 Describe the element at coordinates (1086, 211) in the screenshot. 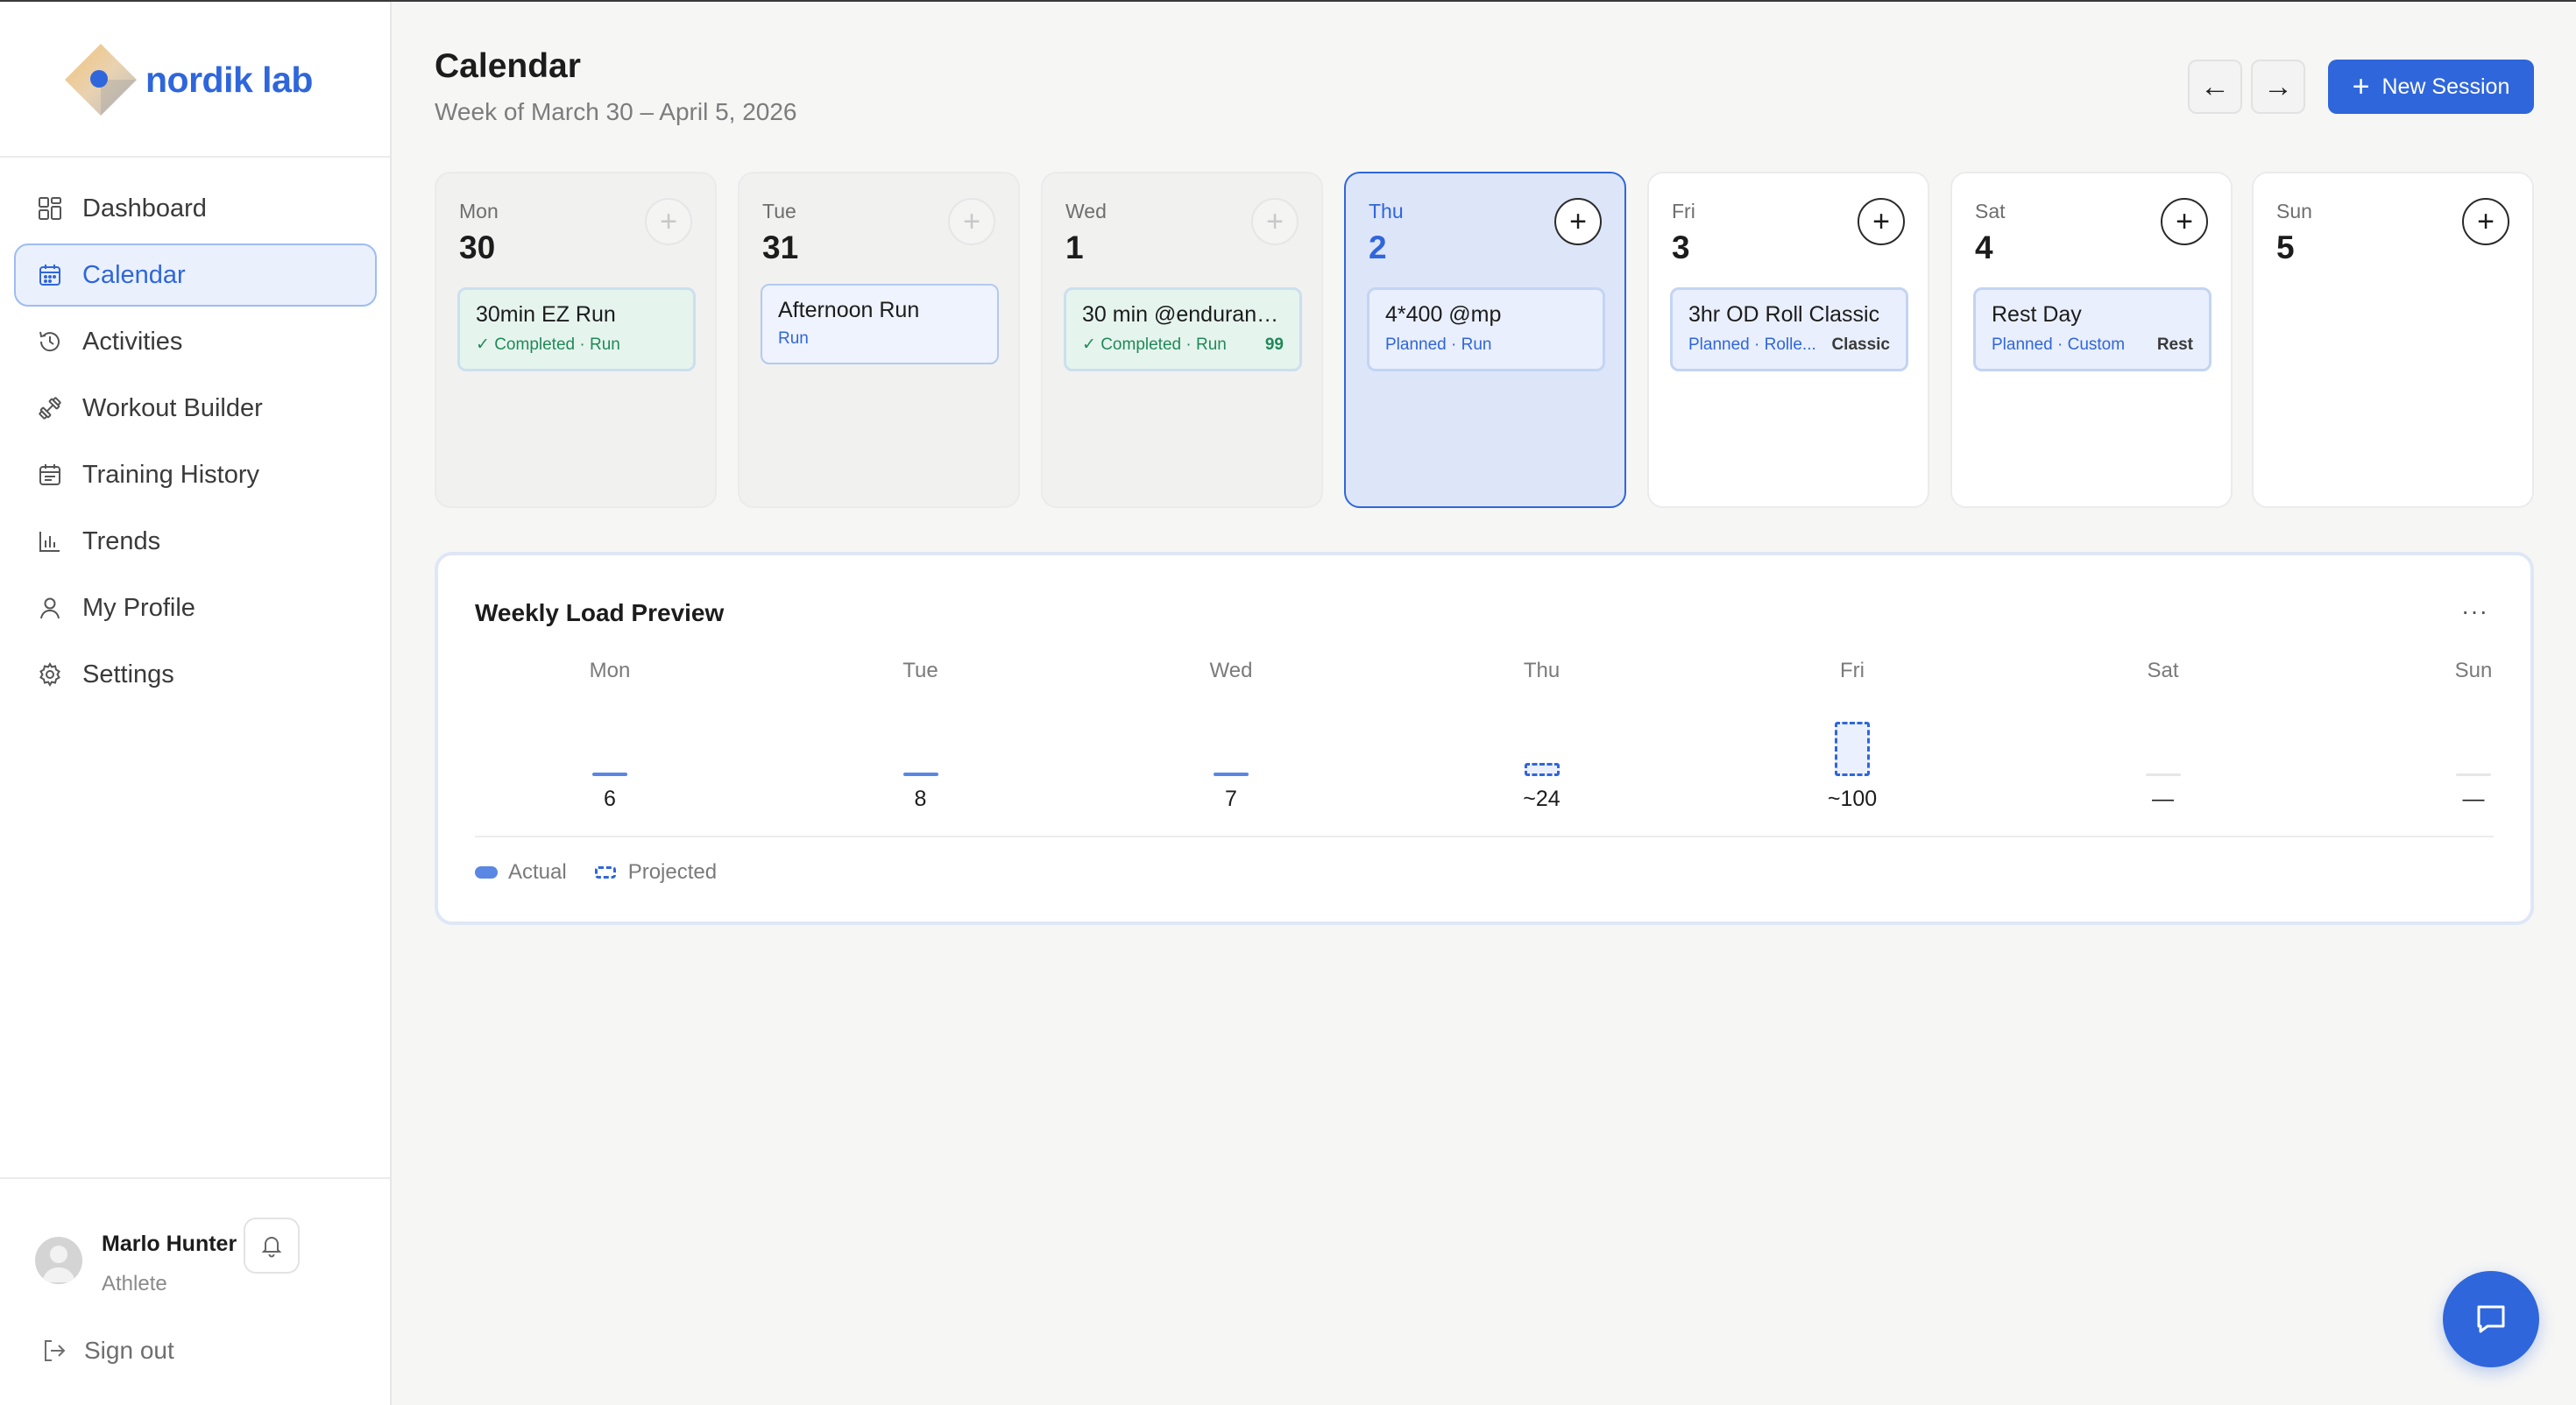

I see `day-name: Wed` at that location.